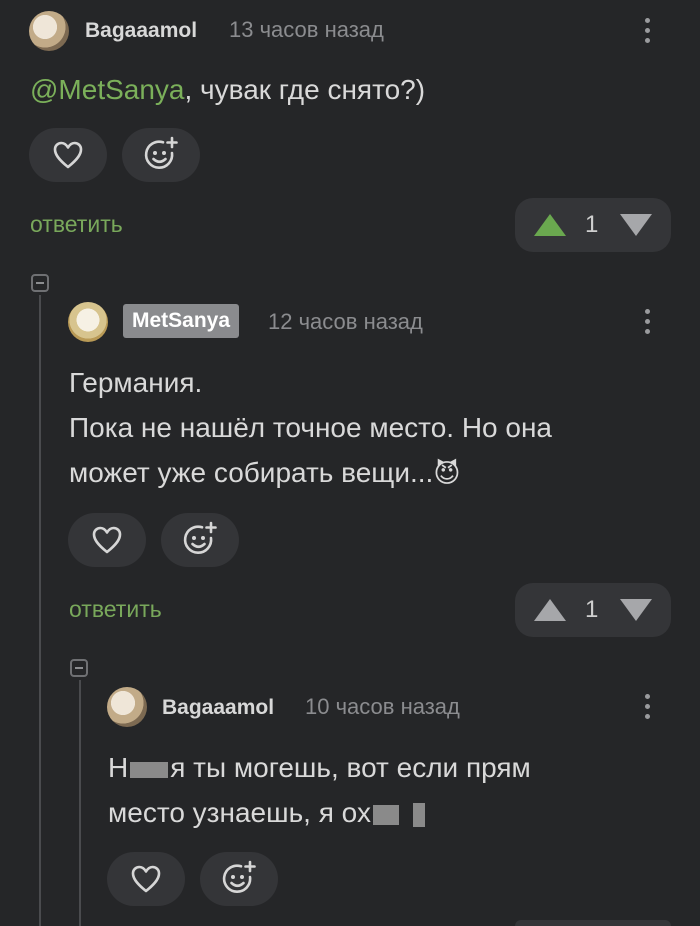 This screenshot has width=700, height=926. I want to click on comment-fragment: место узнаешь, я ох, so click(239, 812).